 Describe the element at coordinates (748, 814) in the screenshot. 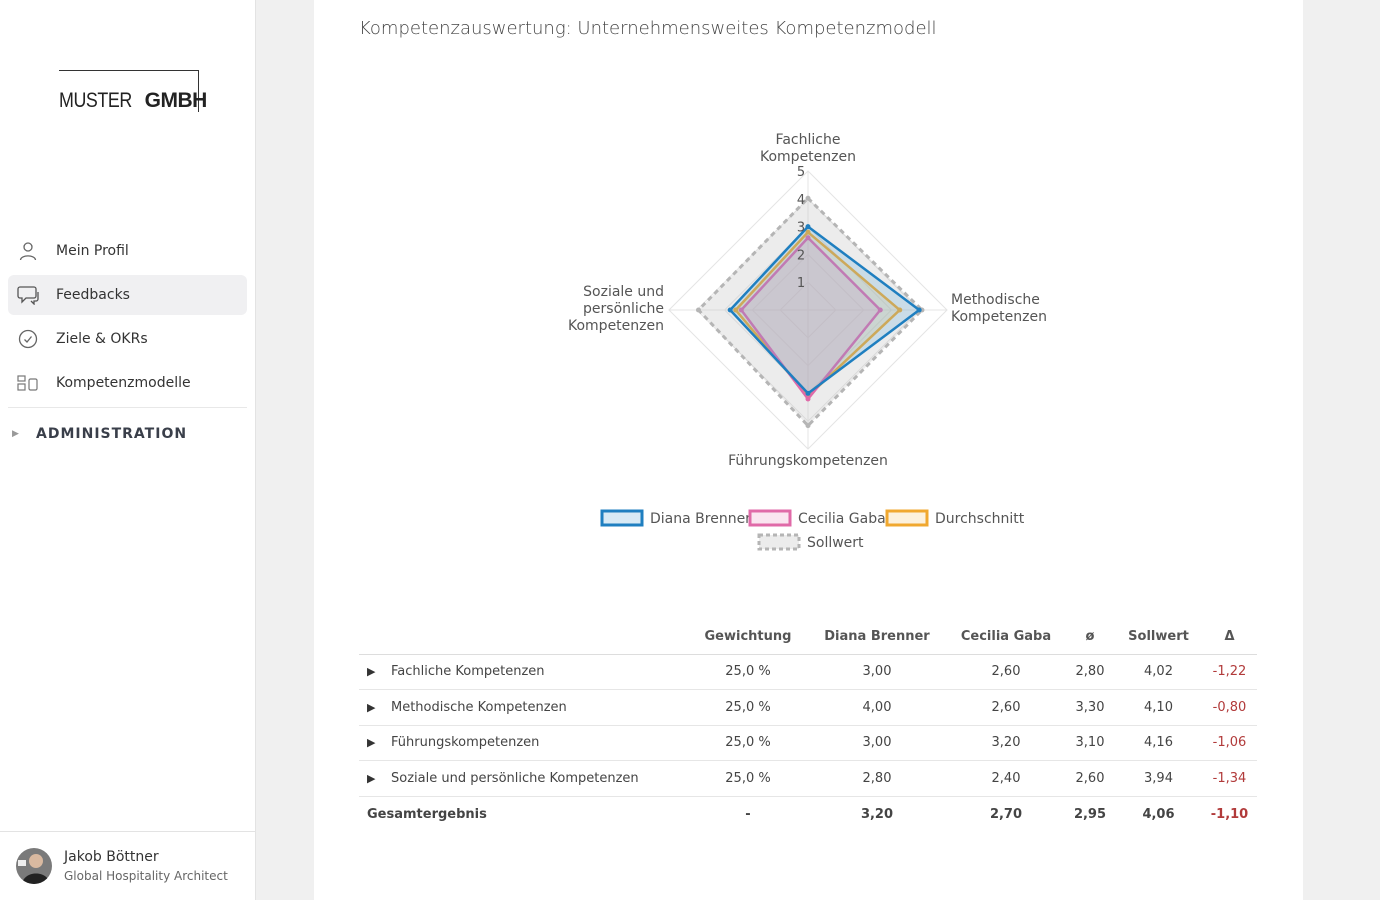

I see `total-weight: -` at that location.